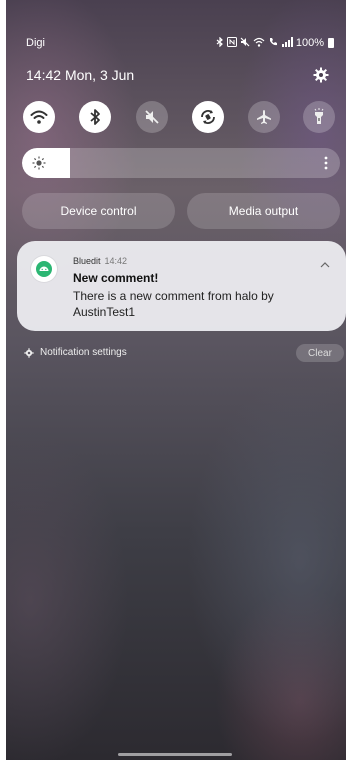  I want to click on toggle-bluetooth, so click(95, 117).